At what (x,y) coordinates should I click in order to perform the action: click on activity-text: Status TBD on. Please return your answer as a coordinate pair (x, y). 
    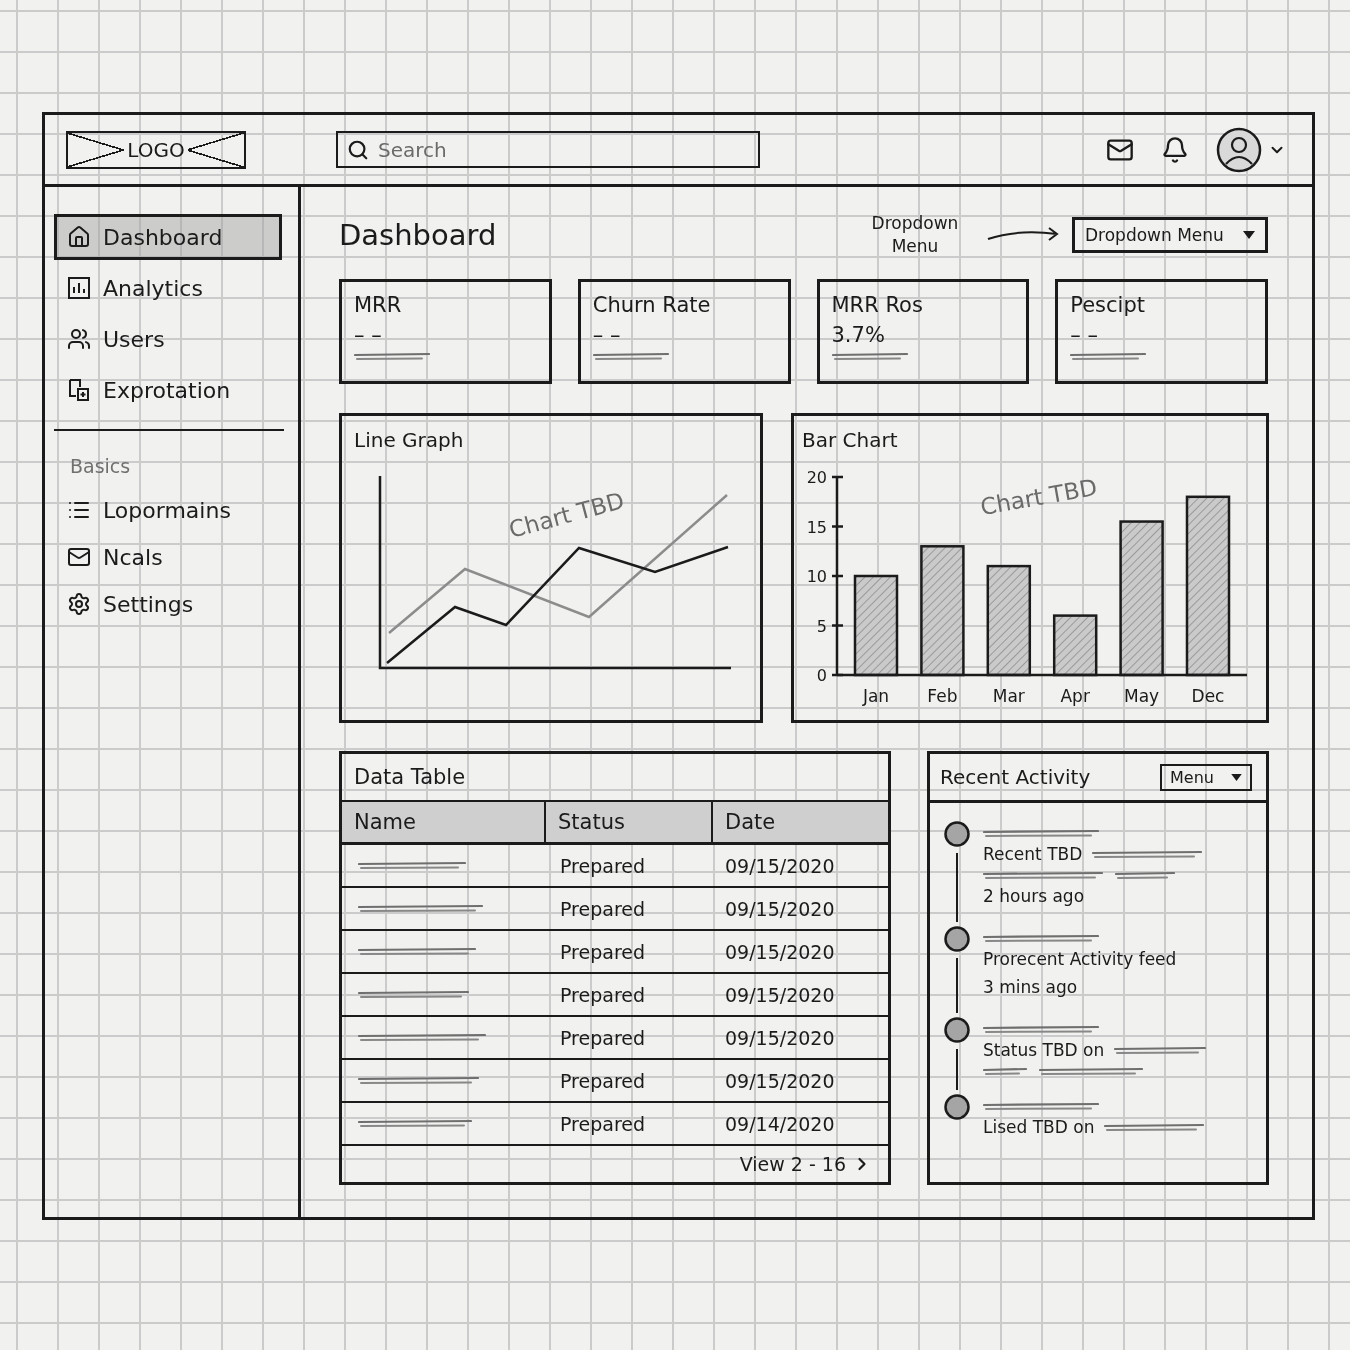
    Looking at the image, I should click on (1044, 1050).